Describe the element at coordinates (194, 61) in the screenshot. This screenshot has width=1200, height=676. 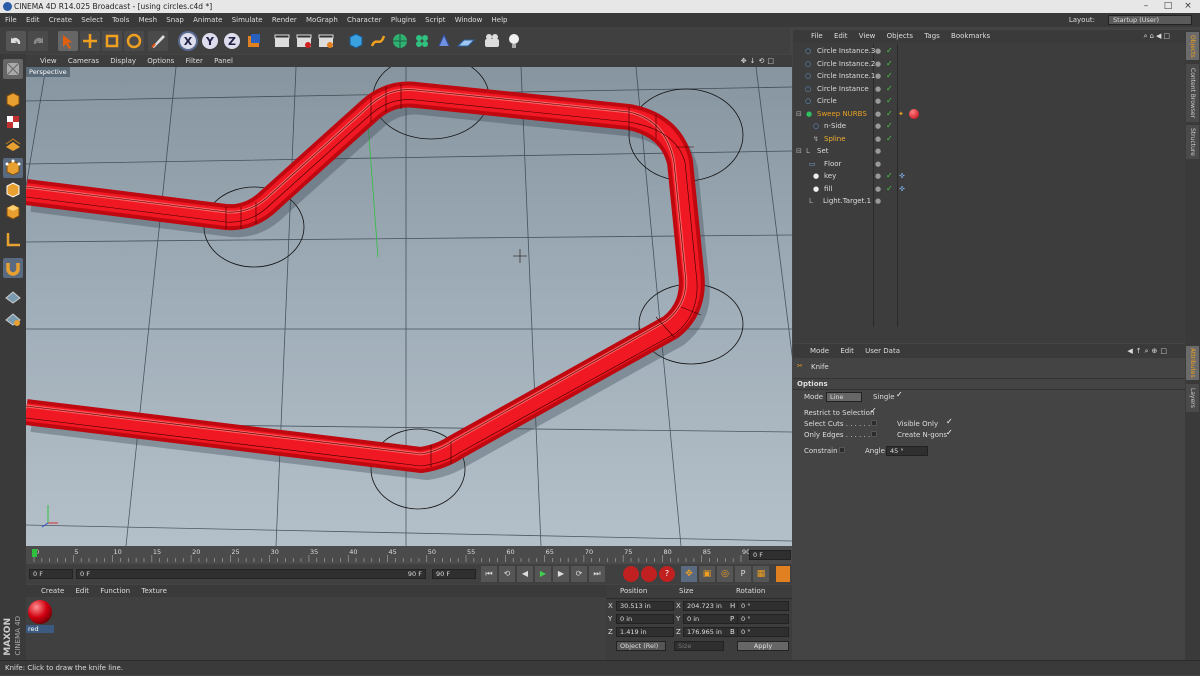
I see `viewport-menu-filter: Filter` at that location.